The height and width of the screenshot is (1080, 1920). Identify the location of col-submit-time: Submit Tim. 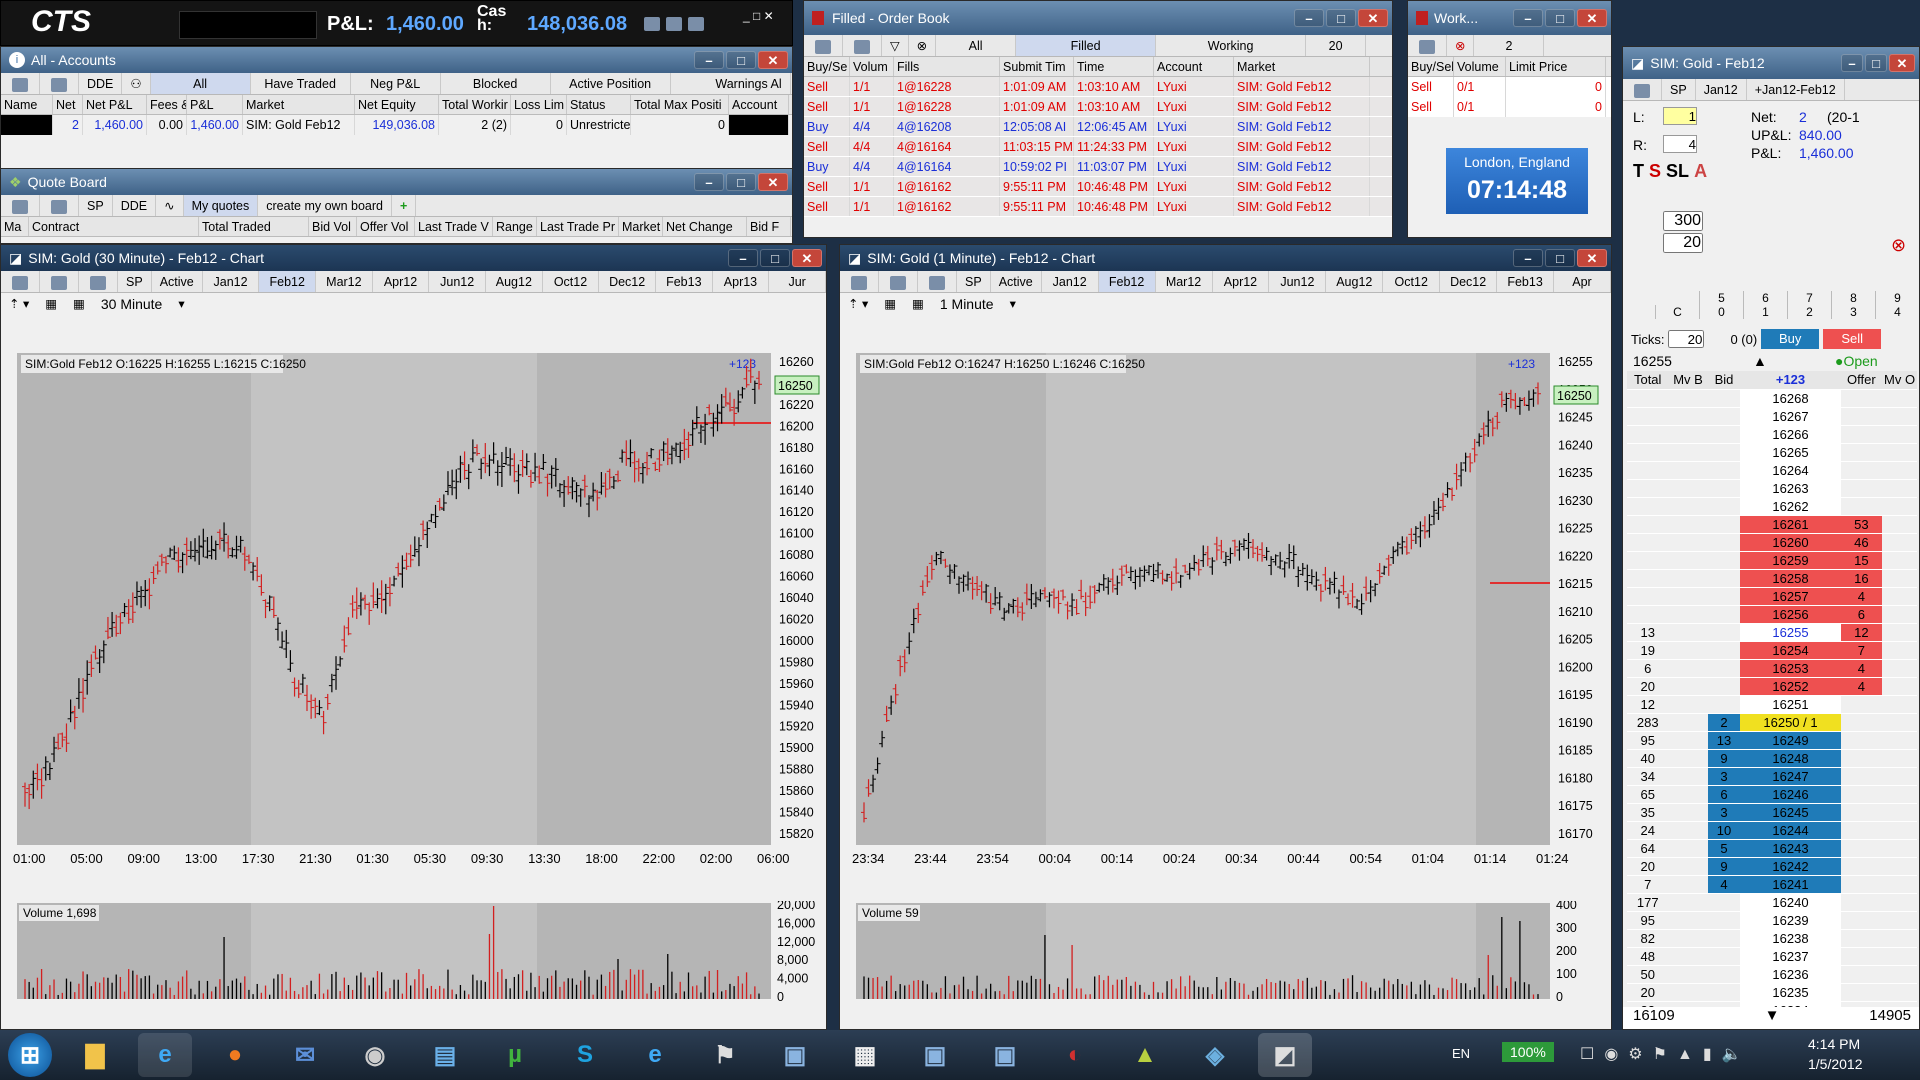
(1037, 66).